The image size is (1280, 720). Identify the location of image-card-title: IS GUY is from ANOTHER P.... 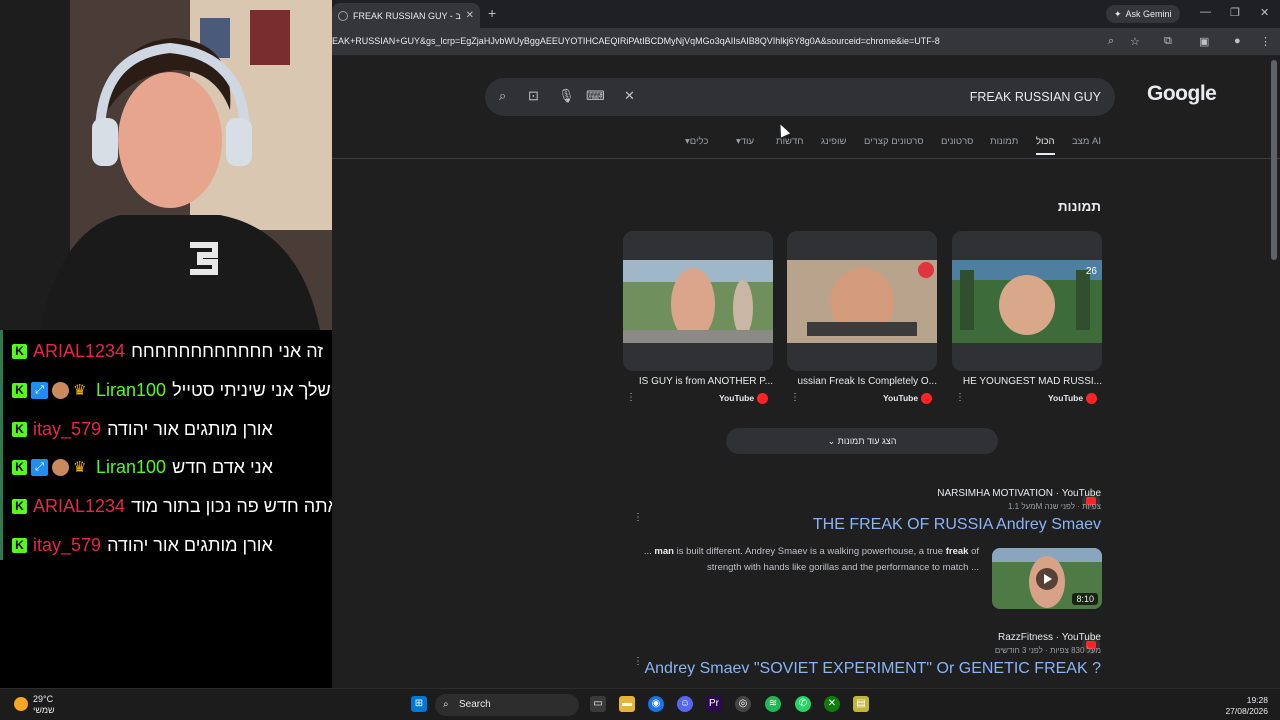
(698, 381).